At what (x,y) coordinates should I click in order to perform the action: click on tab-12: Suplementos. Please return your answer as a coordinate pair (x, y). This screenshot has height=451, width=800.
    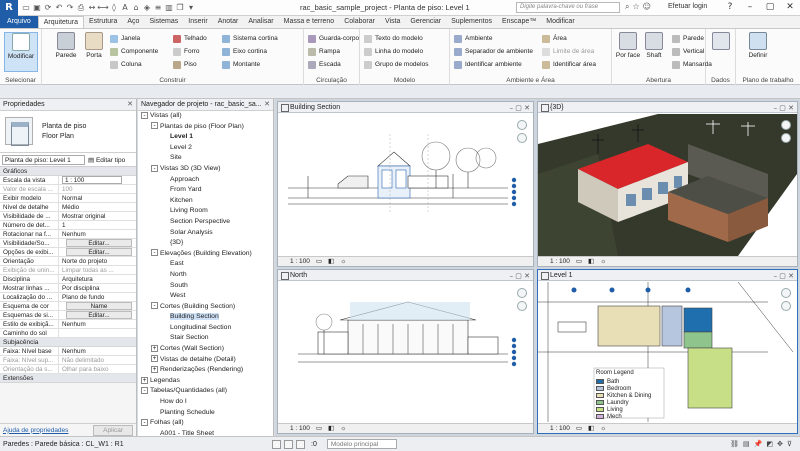
    Looking at the image, I should click on (471, 22).